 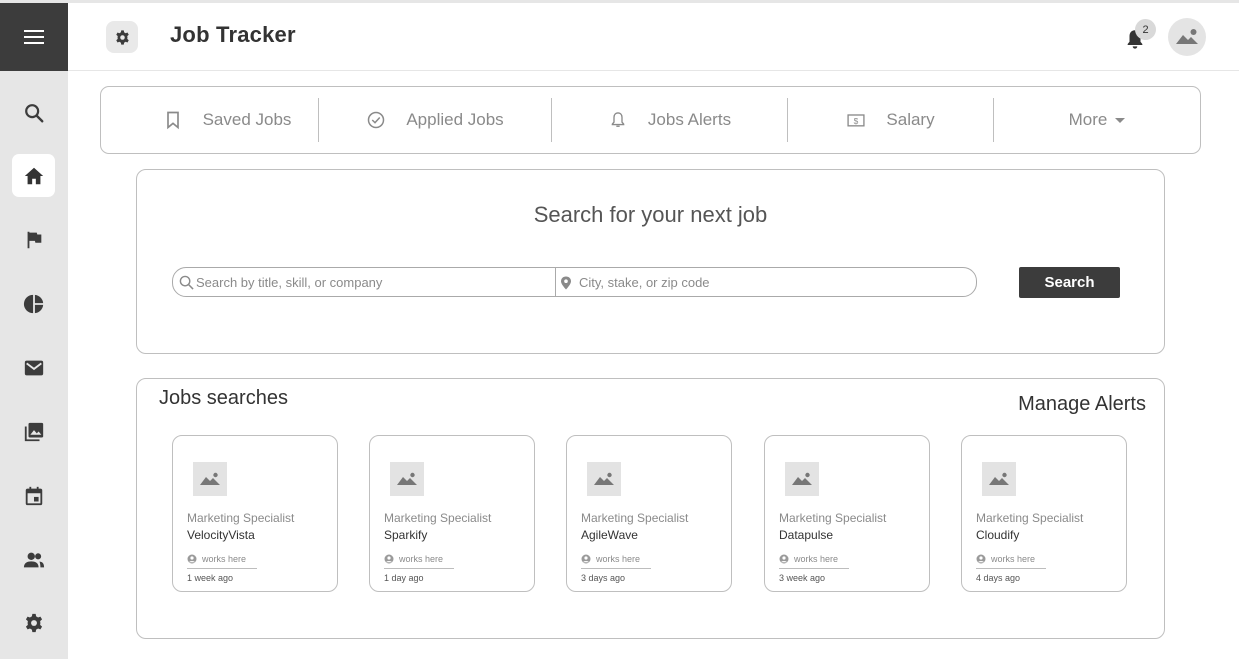 I want to click on tab-label: Salary, so click(x=910, y=119).